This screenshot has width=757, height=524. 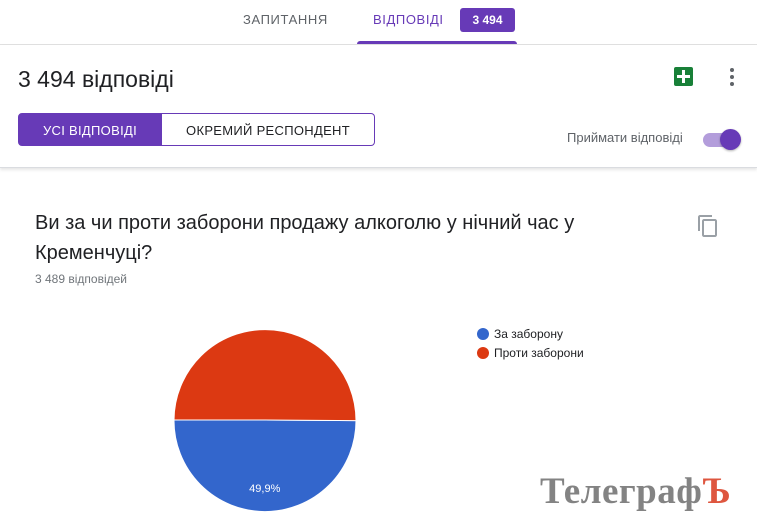 What do you see at coordinates (264, 489) in the screenshot?
I see `pie-slice-label-2: 49,9%` at bounding box center [264, 489].